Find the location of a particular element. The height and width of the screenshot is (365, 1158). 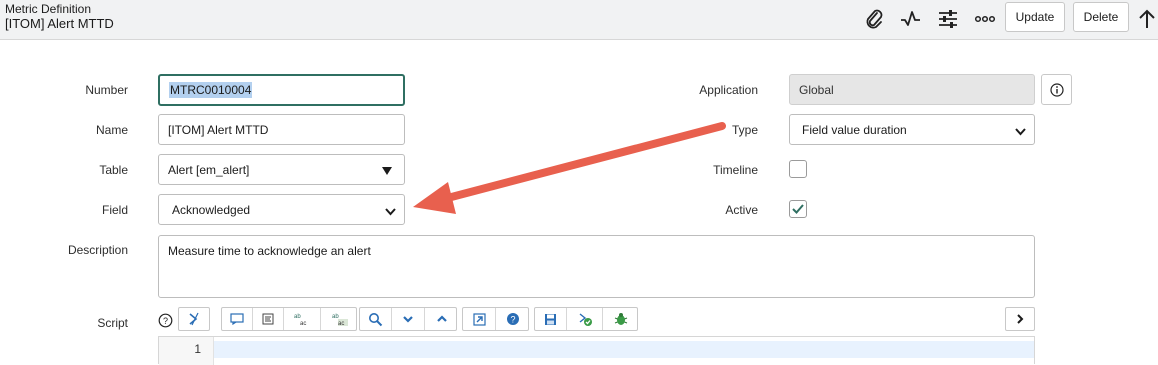

editor-toolbar-group-1: ab ac ab ac is located at coordinates (289, 319).